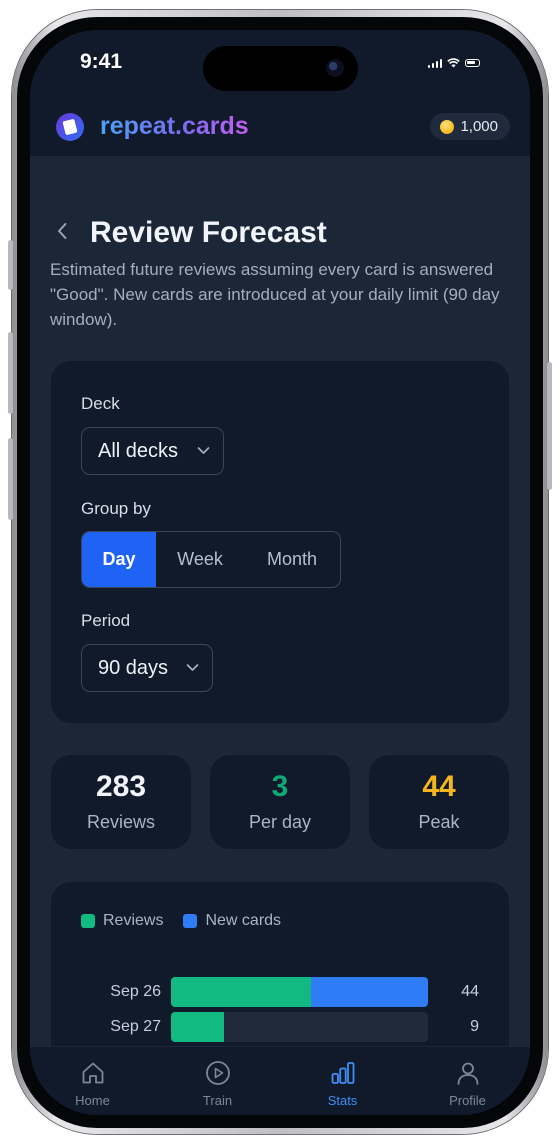 The width and height of the screenshot is (560, 1145). What do you see at coordinates (280, 786) in the screenshot?
I see `stat-value: 3` at bounding box center [280, 786].